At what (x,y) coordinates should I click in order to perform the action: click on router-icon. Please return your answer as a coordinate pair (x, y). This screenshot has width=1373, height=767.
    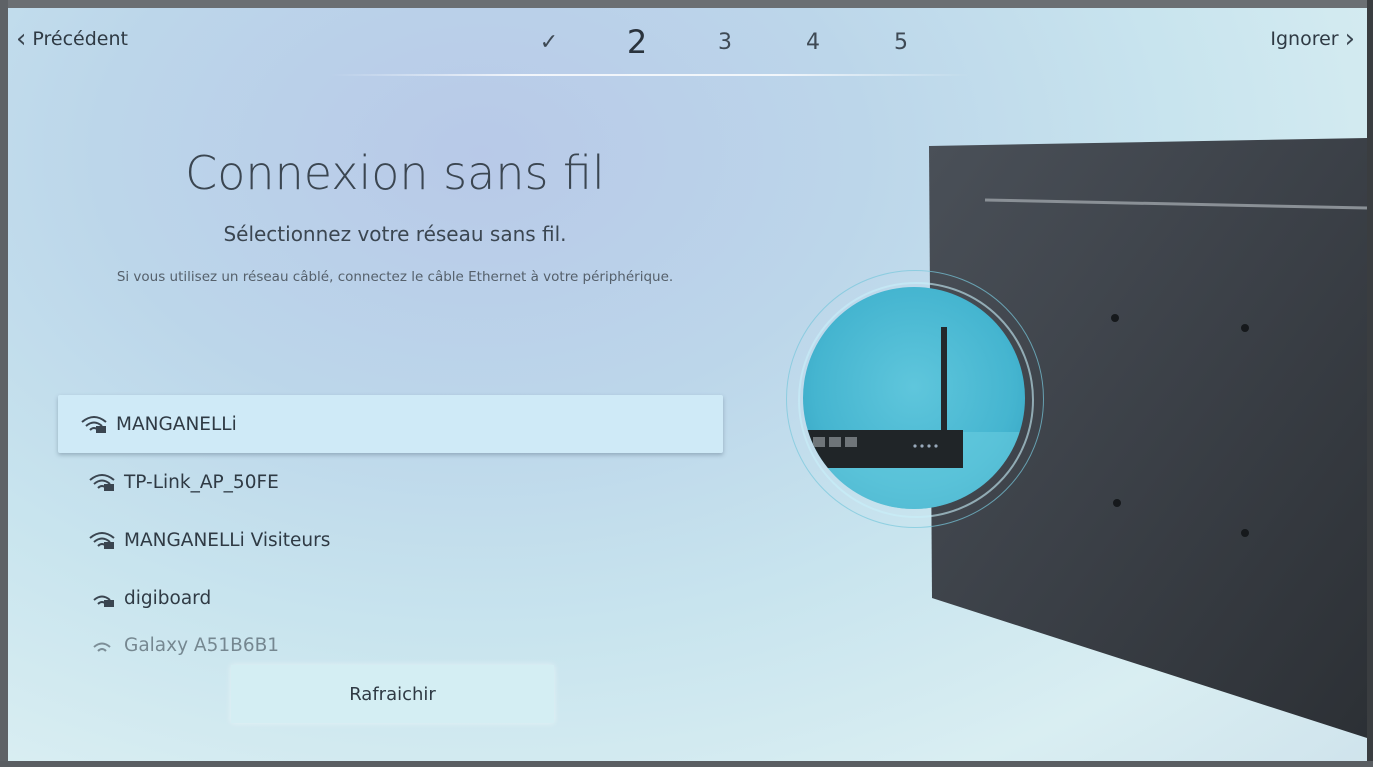
    Looking at the image, I should click on (914, 418).